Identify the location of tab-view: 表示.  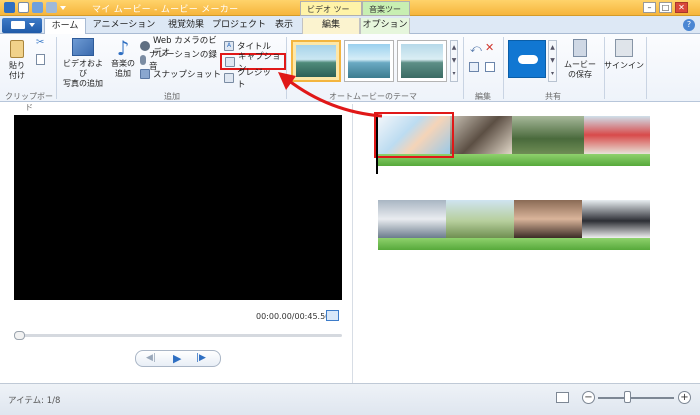
(284, 26).